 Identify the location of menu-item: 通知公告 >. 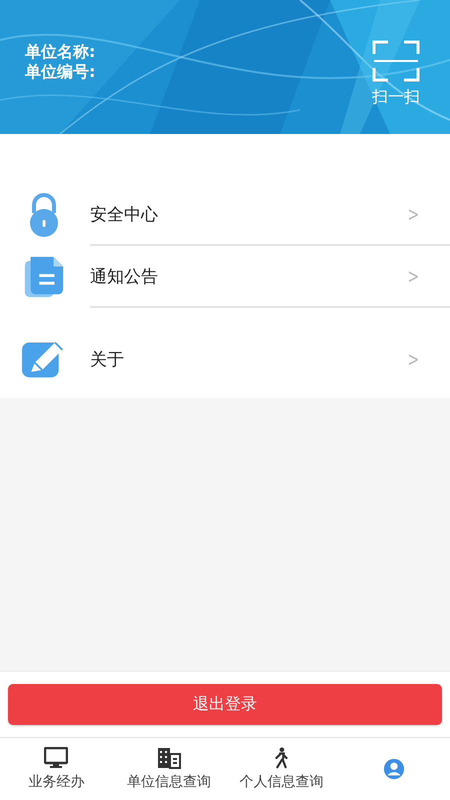
(225, 277).